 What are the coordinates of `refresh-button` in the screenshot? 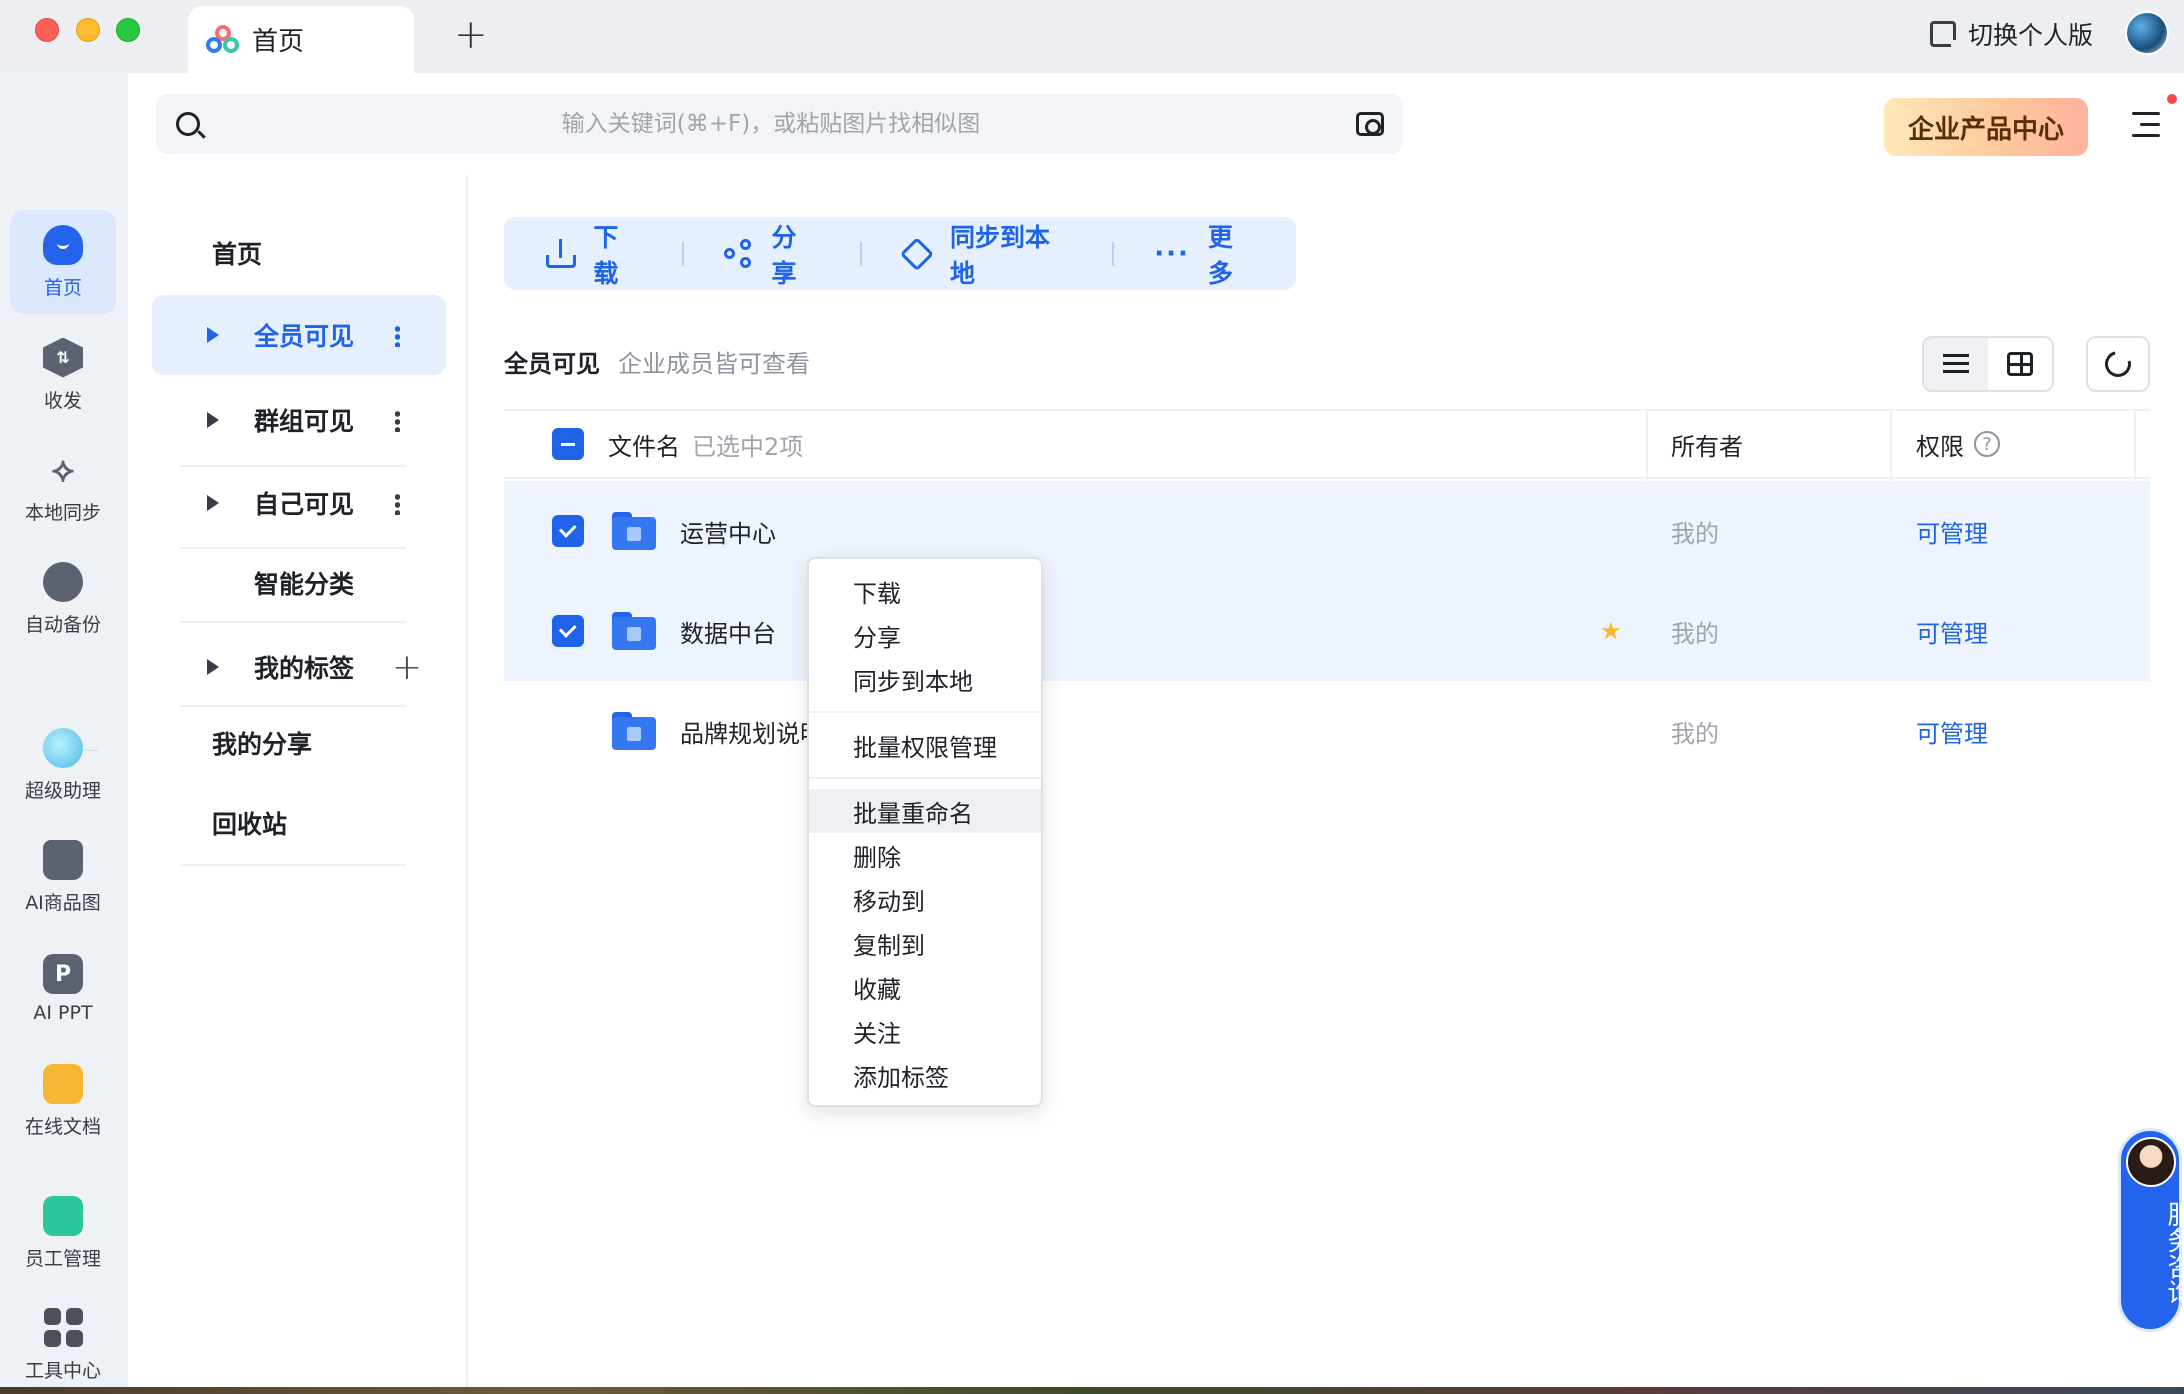 It's located at (2118, 364).